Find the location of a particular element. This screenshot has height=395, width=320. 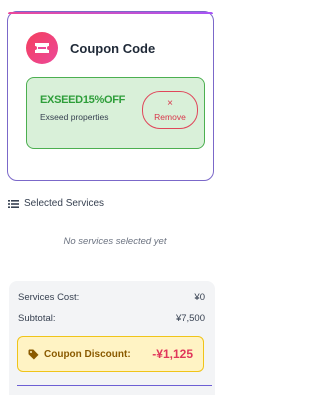

coupon-discount-label-group: Coupon Discount: is located at coordinates (79, 354).